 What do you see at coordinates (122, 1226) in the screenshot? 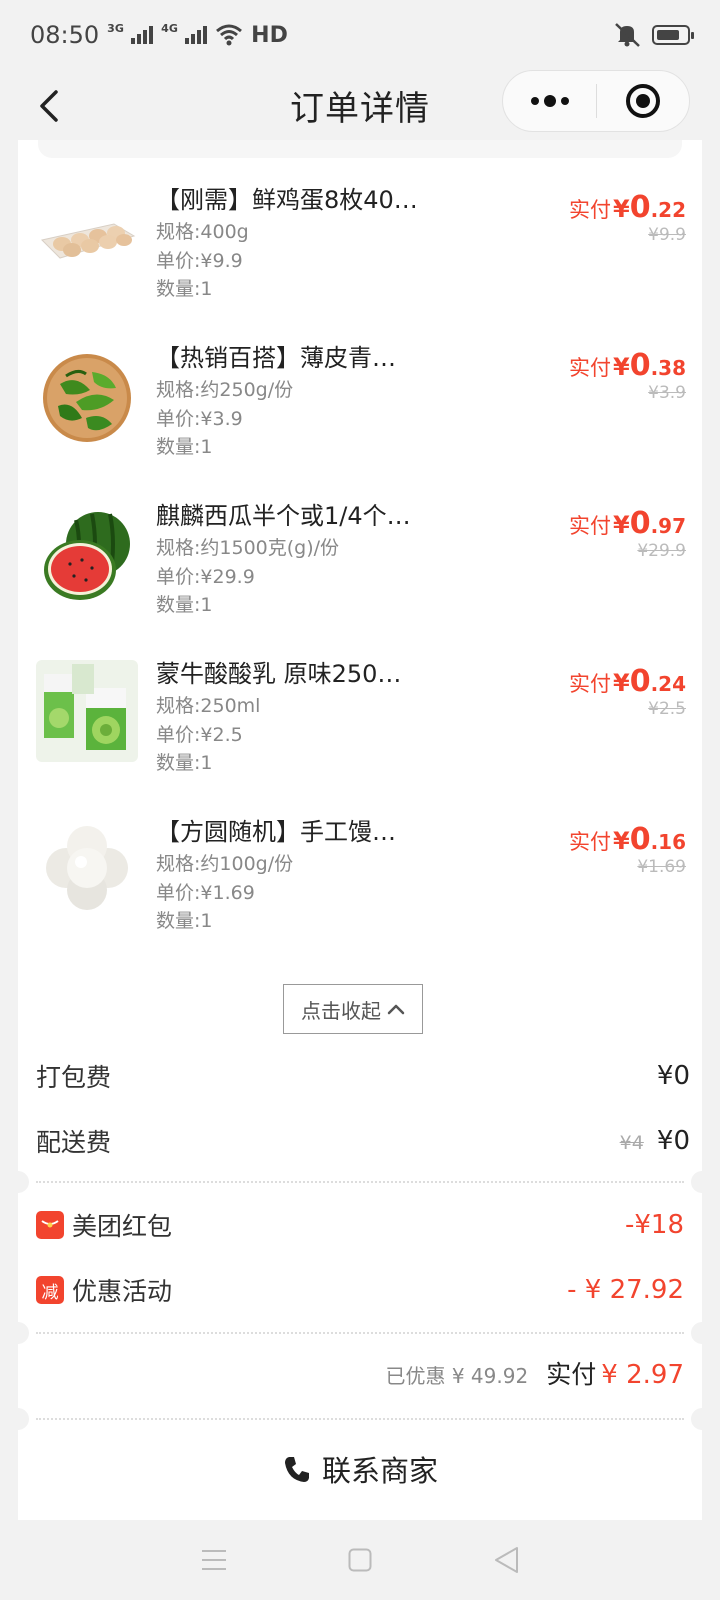
I see `redpacket-label: 美团红包` at bounding box center [122, 1226].